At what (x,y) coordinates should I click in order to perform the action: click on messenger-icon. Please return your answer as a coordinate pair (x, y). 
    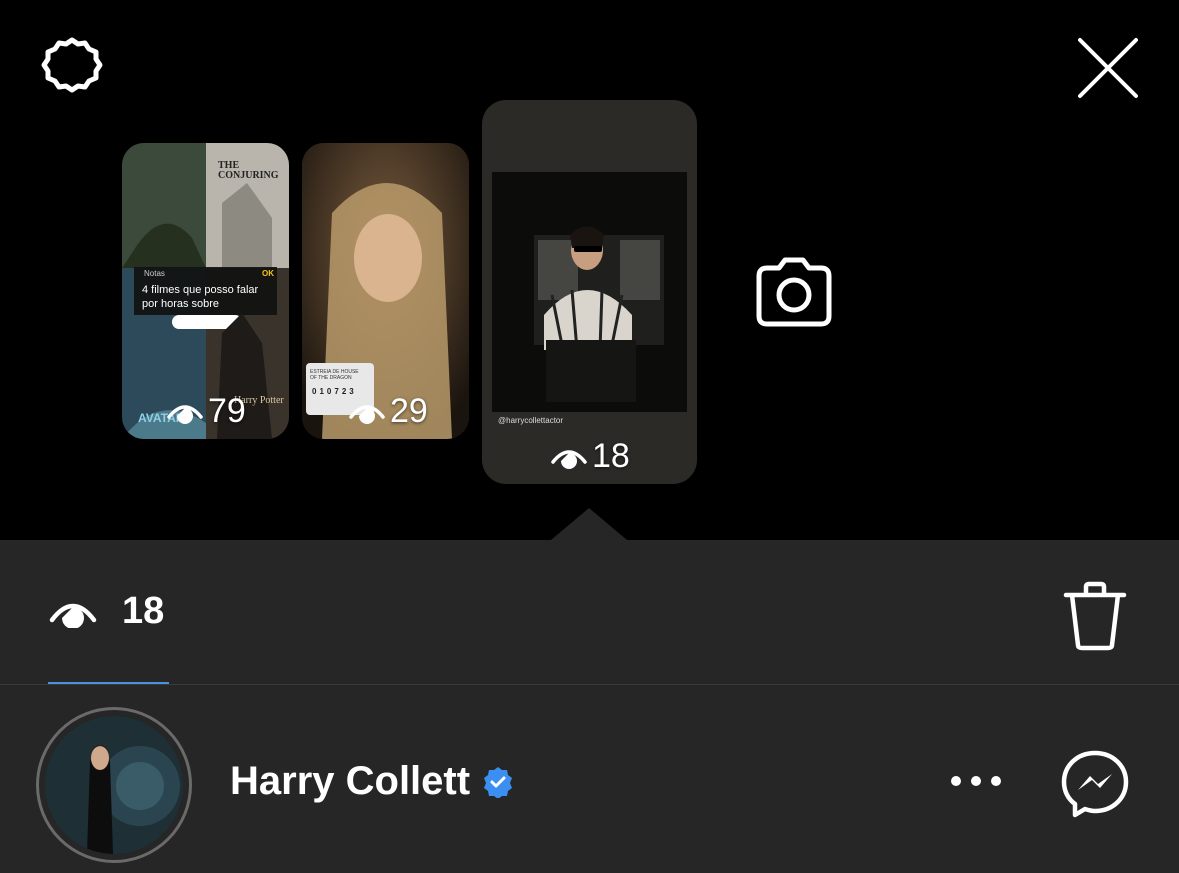
    Looking at the image, I should click on (1095, 784).